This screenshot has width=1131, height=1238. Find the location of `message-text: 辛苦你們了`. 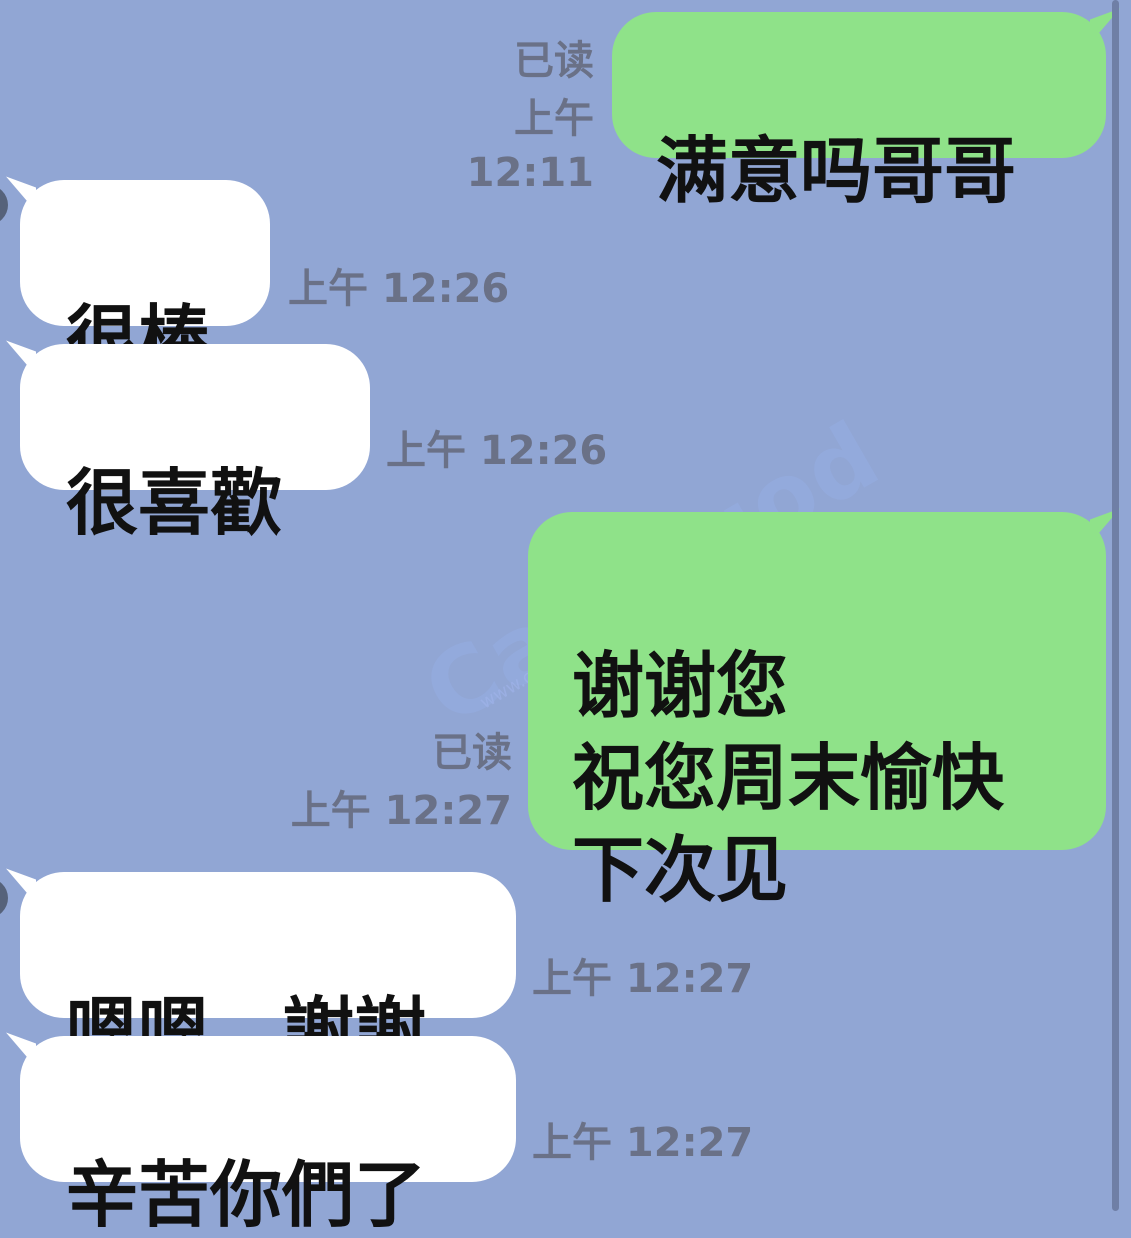

message-text: 辛苦你們了 is located at coordinates (246, 1195).